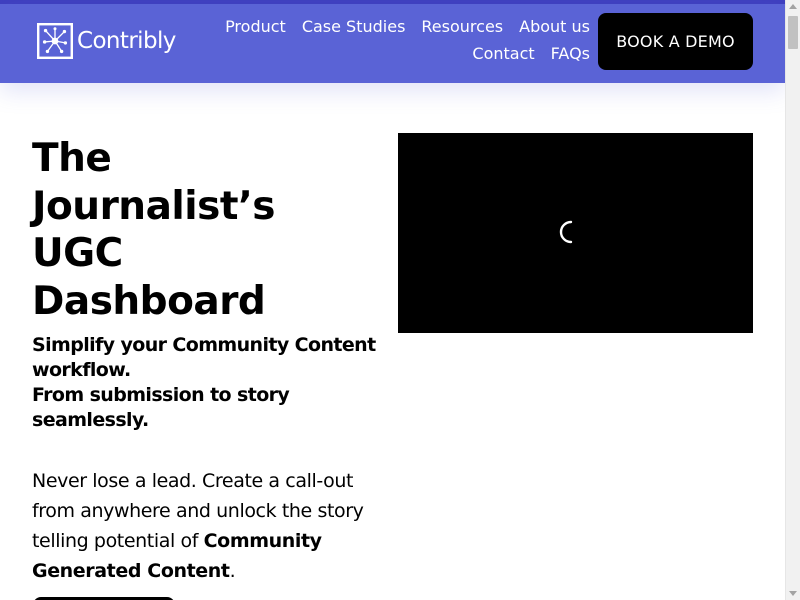 The width and height of the screenshot is (800, 600). I want to click on hero-title: The Journalist’s UGC Dashboard, so click(207, 230).